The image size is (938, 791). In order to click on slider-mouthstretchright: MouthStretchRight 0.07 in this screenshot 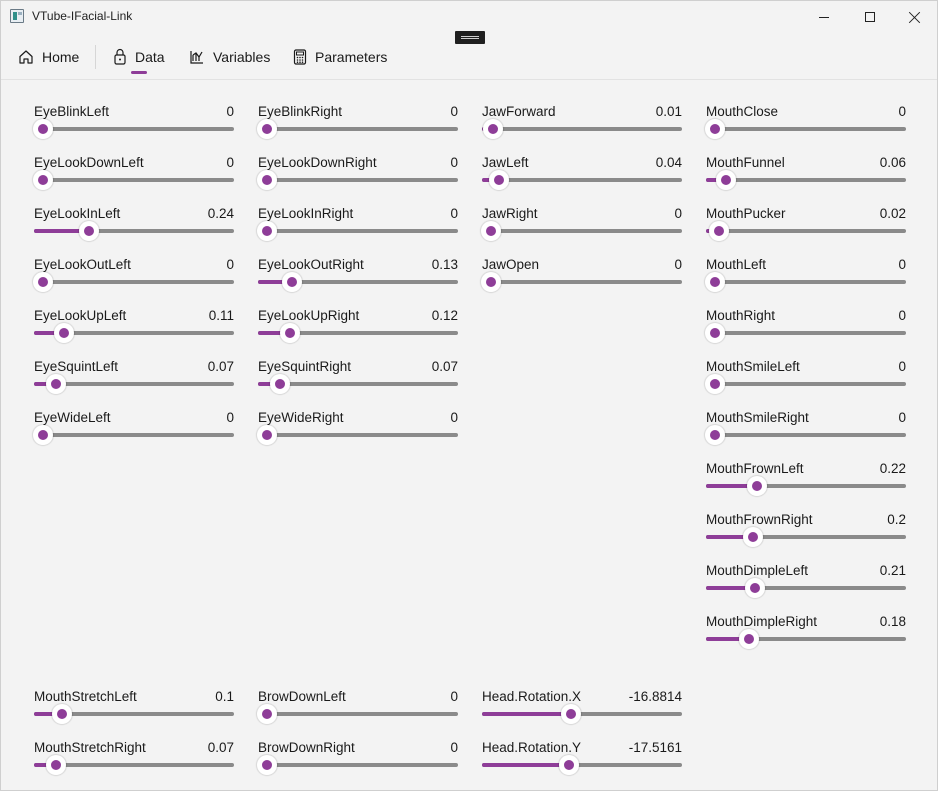, I will do `click(134, 760)`.